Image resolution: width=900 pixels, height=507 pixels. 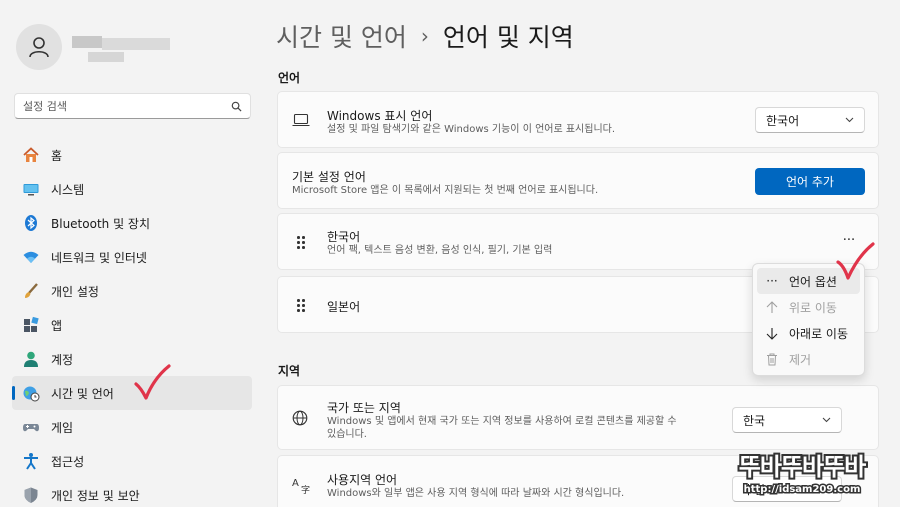 What do you see at coordinates (62, 359) in the screenshot?
I see `sidebar-item-label: 계정` at bounding box center [62, 359].